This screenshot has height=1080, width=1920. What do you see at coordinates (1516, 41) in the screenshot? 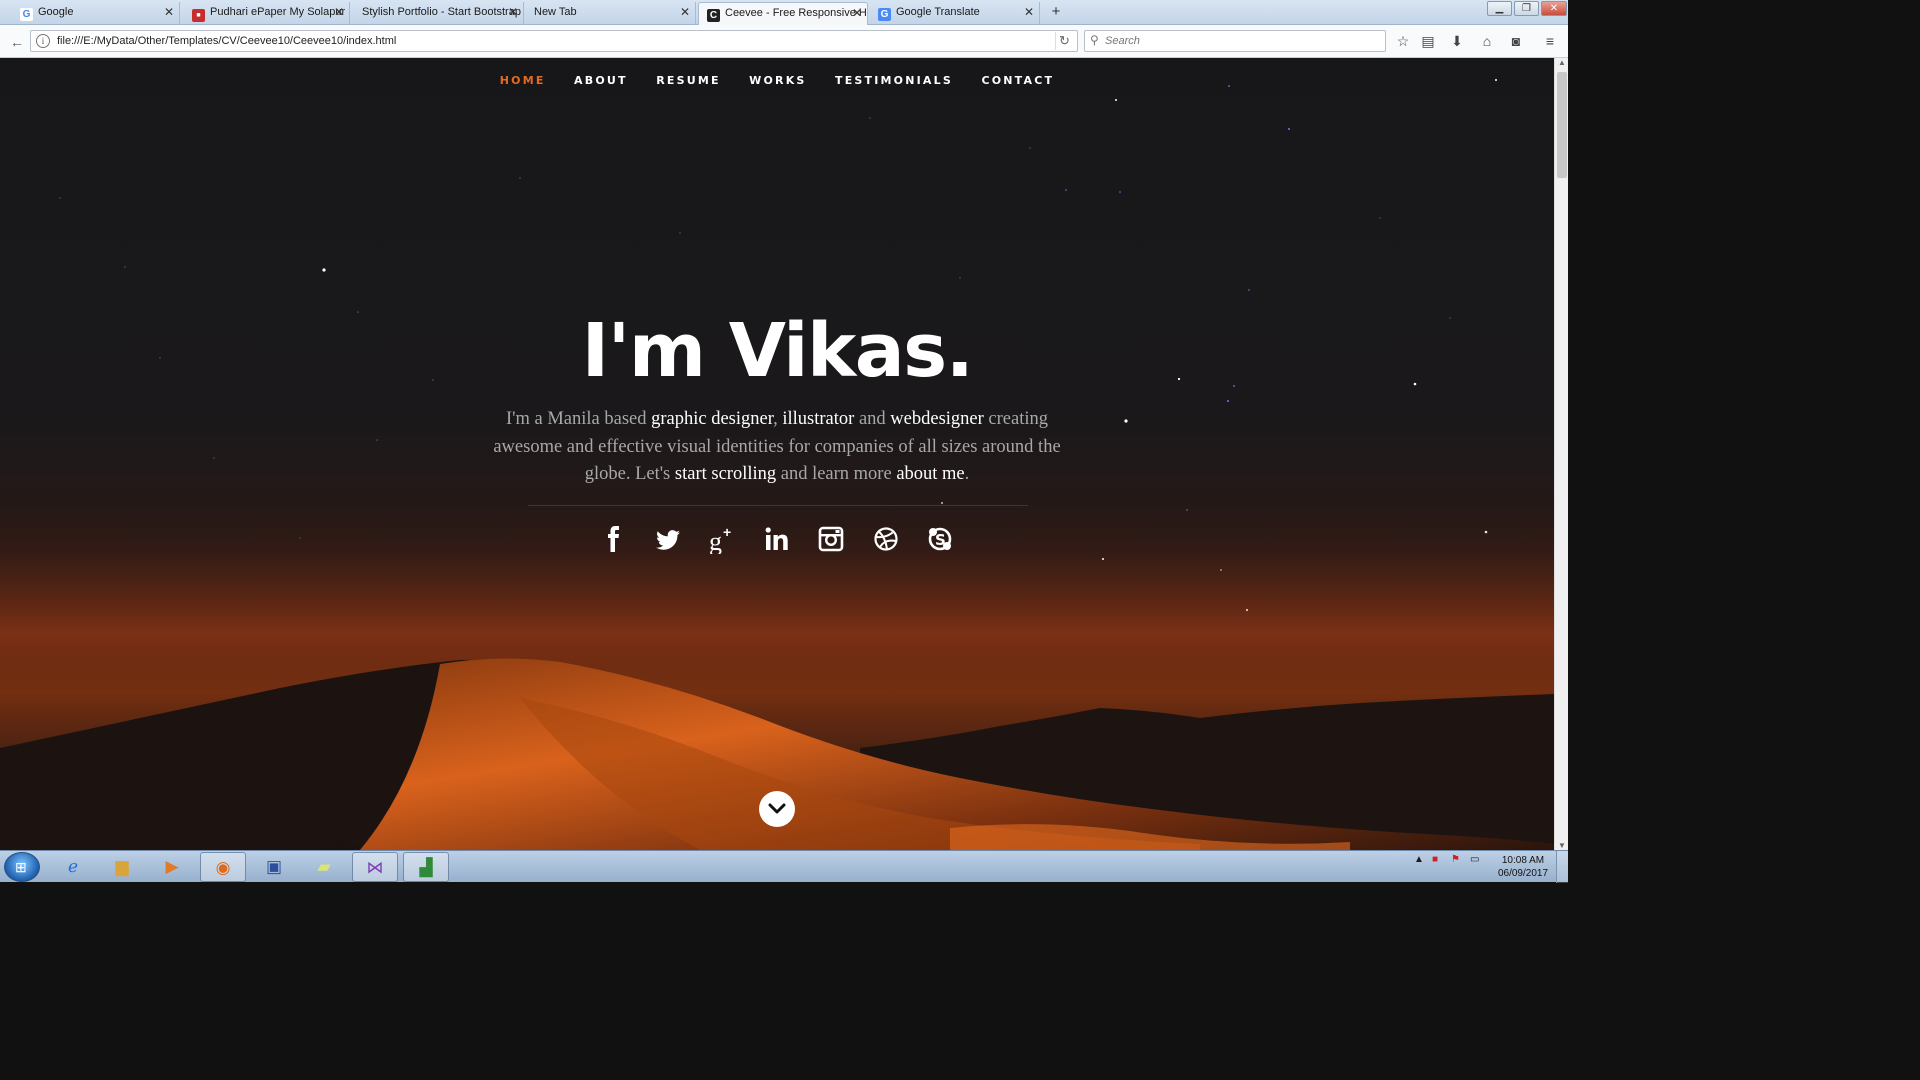
I see `pocket-icon: ◙` at bounding box center [1516, 41].